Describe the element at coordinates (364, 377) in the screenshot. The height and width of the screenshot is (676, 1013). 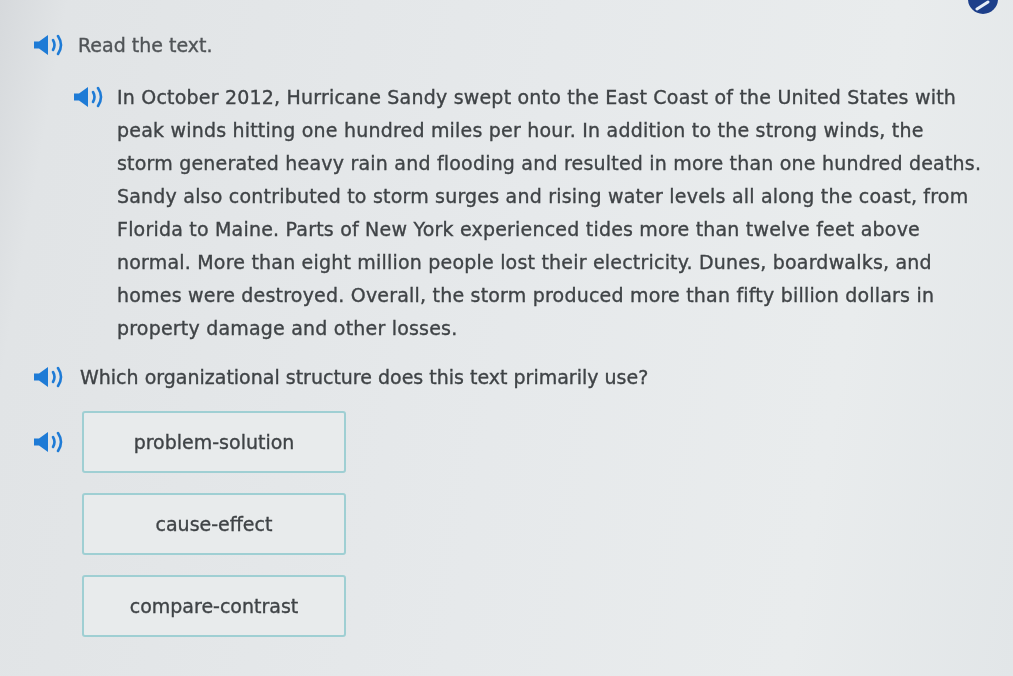
I see `question-text: Which organizational structure does this text primarily use?` at that location.